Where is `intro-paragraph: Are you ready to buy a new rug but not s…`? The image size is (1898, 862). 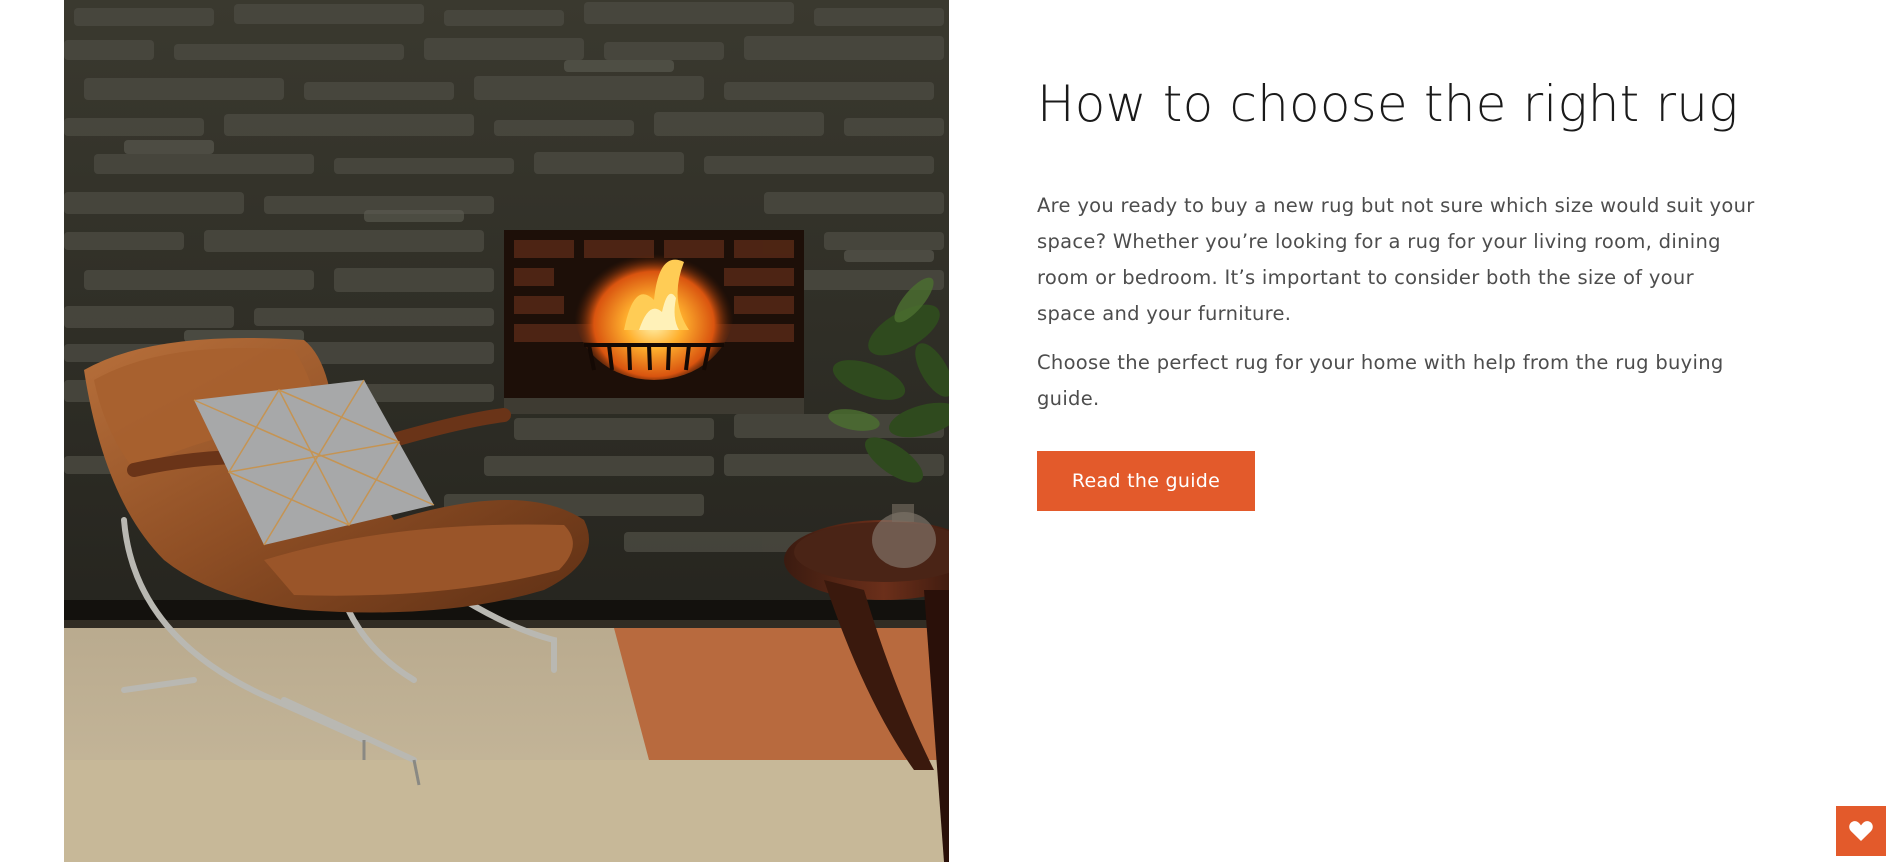 intro-paragraph: Are you ready to buy a new rug but not s… is located at coordinates (1396, 259).